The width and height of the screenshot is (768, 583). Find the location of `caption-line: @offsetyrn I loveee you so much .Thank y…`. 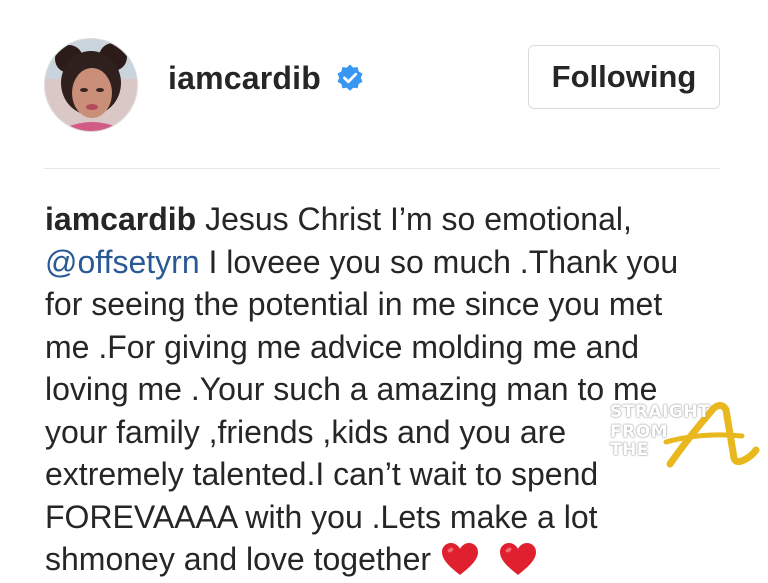

caption-line: @offsetyrn I loveee you so much .Thank y… is located at coordinates (395, 262).